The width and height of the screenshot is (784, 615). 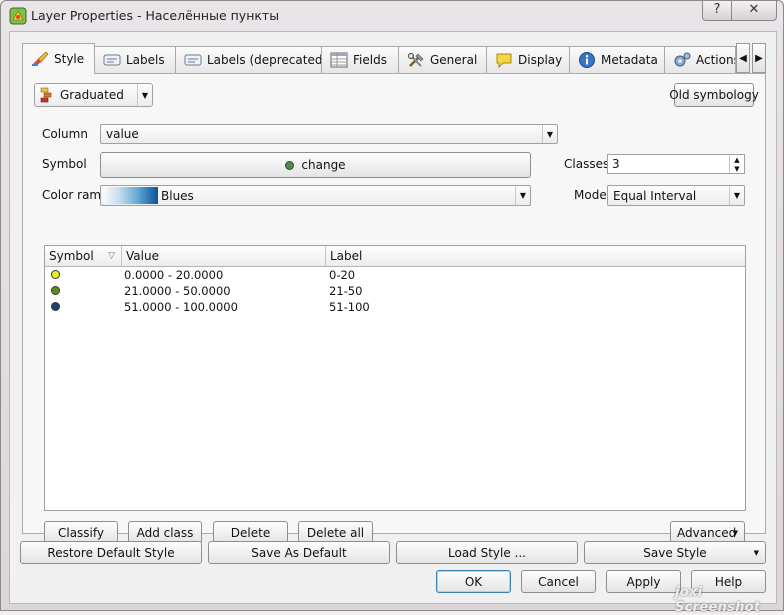 I want to click on advanced-label: Advanced, so click(x=707, y=532).